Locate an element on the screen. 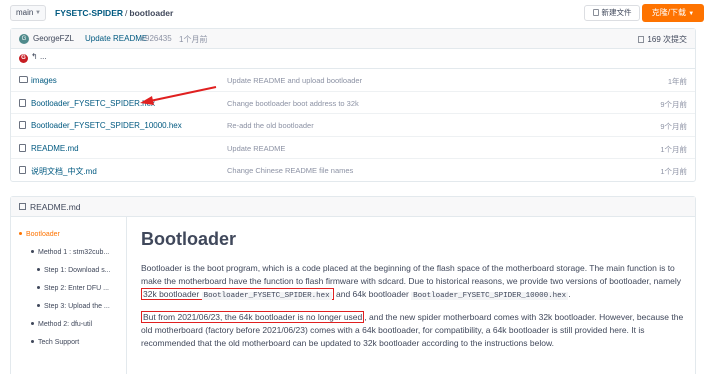  branch-label: main is located at coordinates (25, 12).